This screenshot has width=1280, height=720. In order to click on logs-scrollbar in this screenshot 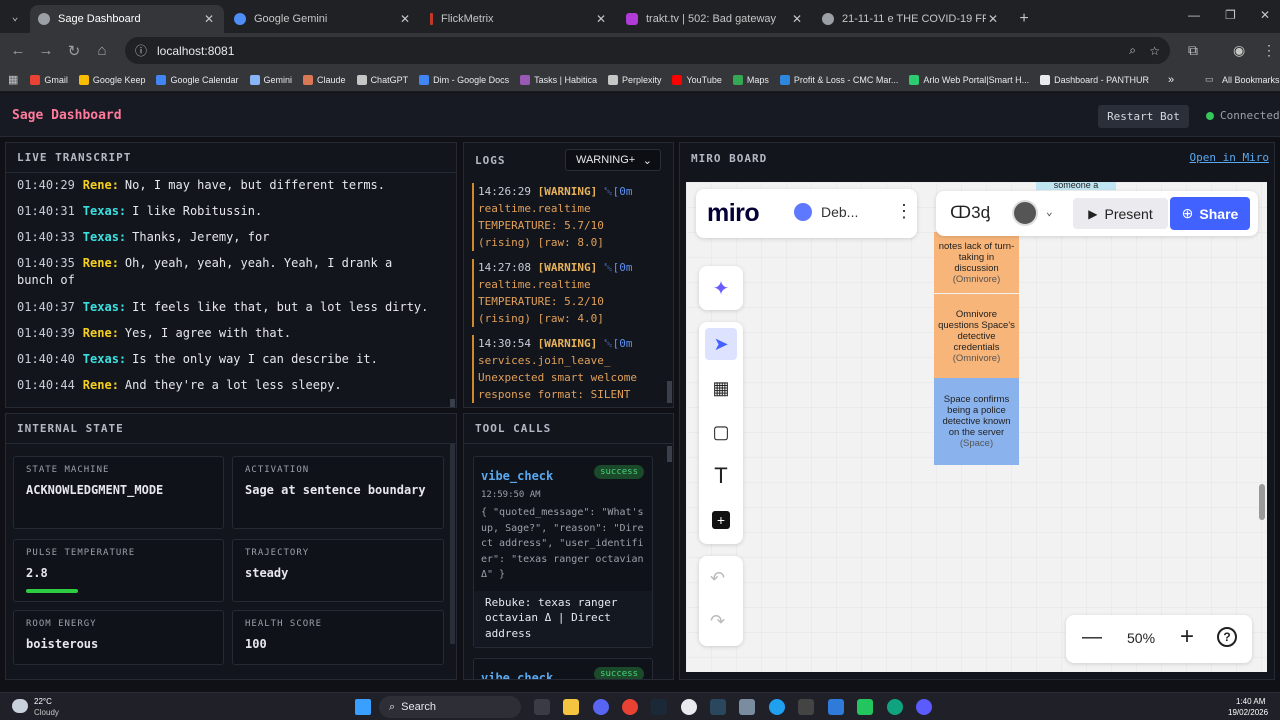, I will do `click(669, 392)`.